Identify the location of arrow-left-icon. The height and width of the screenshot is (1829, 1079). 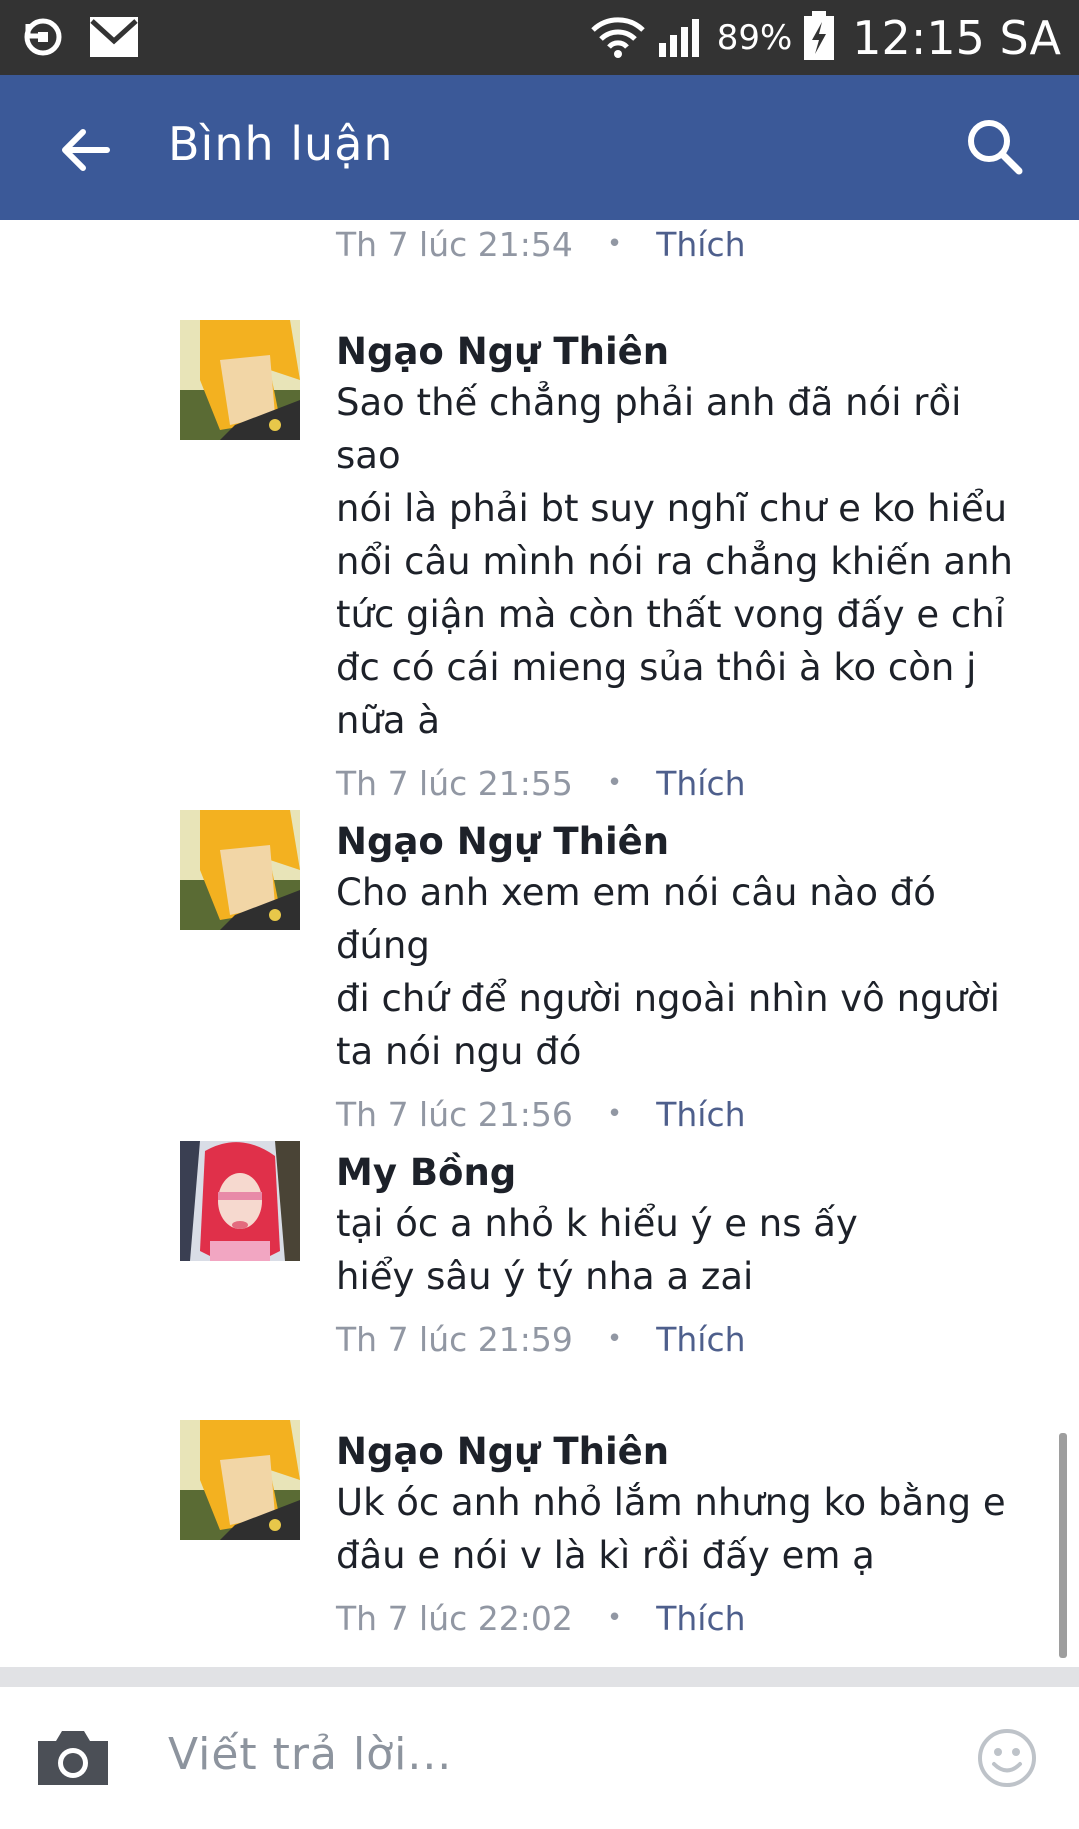
(85, 150).